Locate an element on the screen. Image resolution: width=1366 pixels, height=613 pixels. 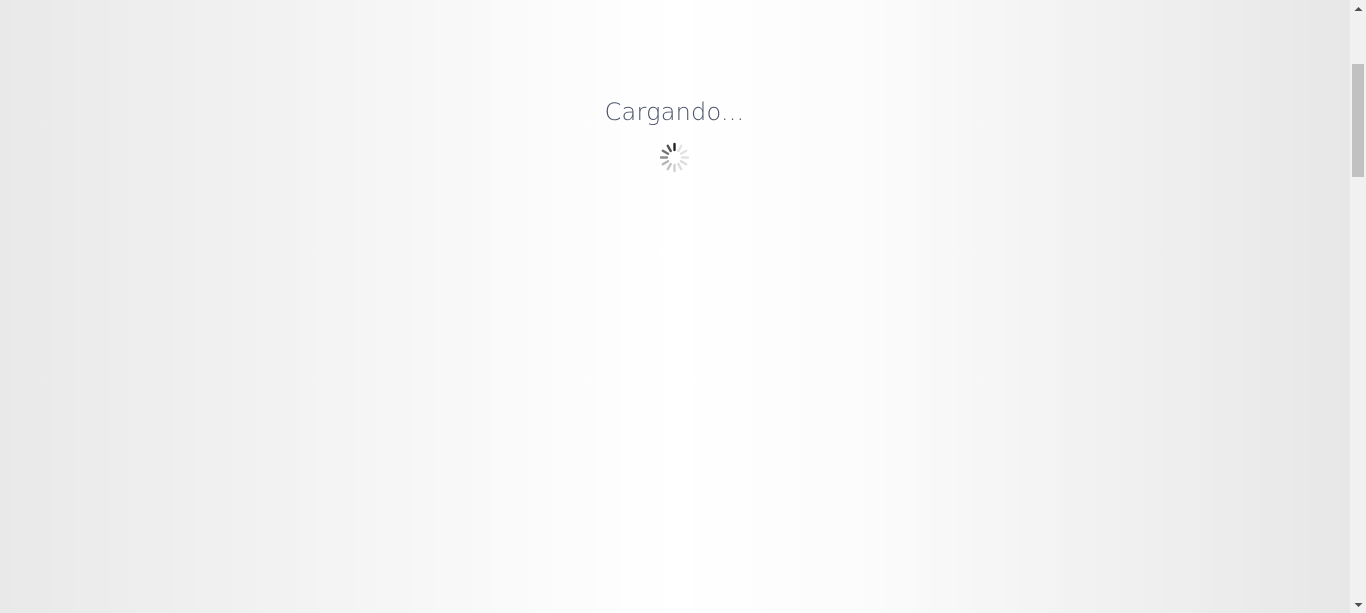
scroll-up-arrow-icon is located at coordinates (1358, 8).